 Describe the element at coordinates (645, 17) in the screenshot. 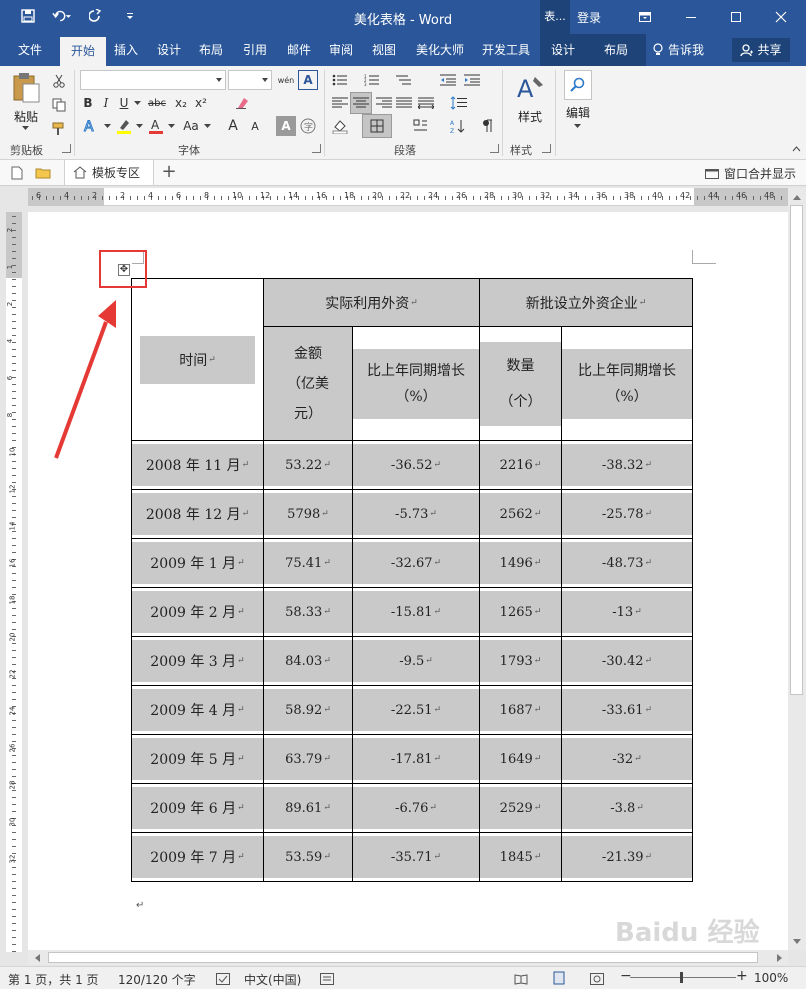

I see `ribbon-display-options-icon` at that location.